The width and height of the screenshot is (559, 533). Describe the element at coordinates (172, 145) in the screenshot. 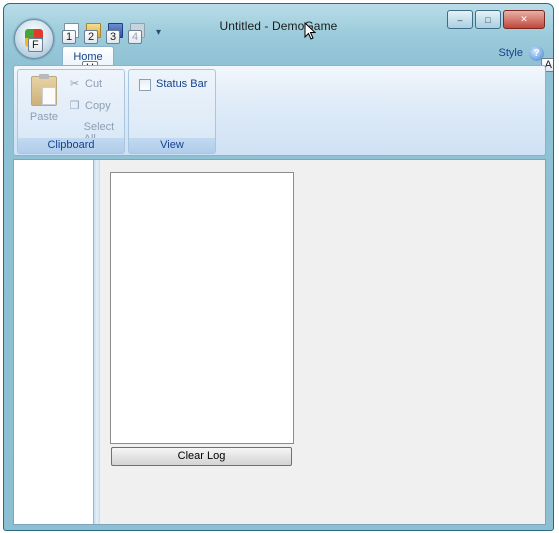

I see `group-label-view: View` at that location.